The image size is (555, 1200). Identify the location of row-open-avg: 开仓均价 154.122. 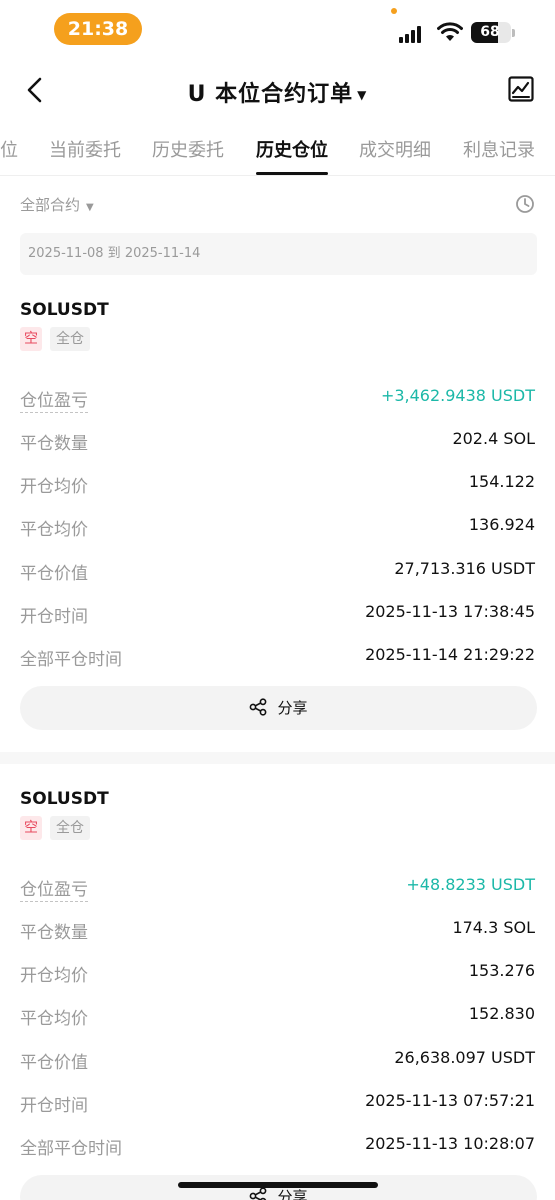
(277, 484).